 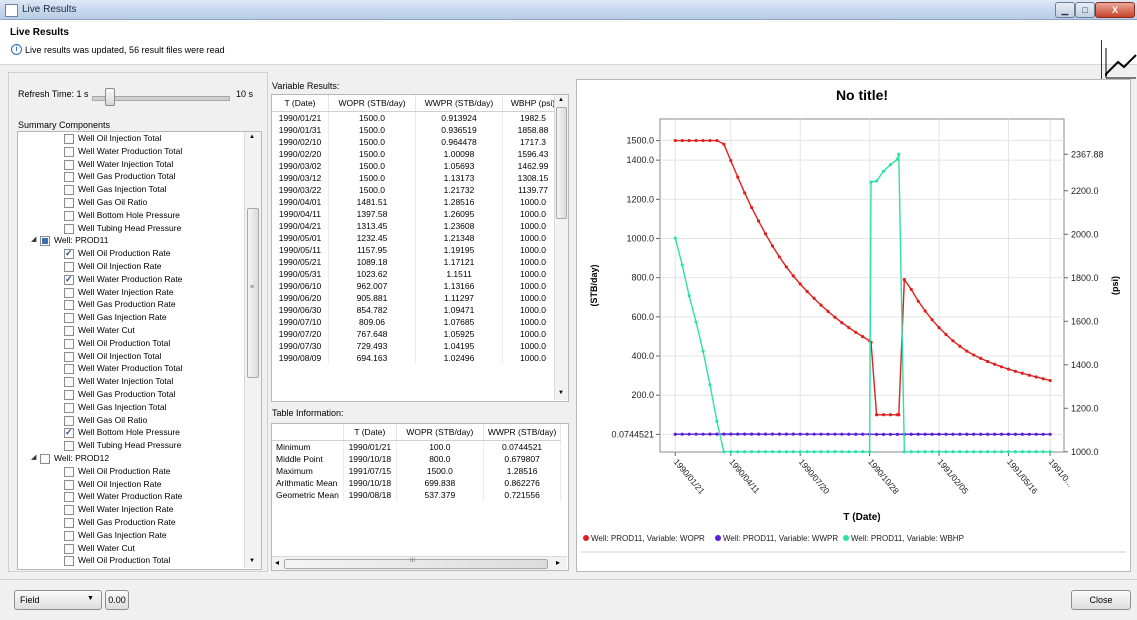 What do you see at coordinates (416, 564) in the screenshot?
I see `hscroll-thumb` at bounding box center [416, 564].